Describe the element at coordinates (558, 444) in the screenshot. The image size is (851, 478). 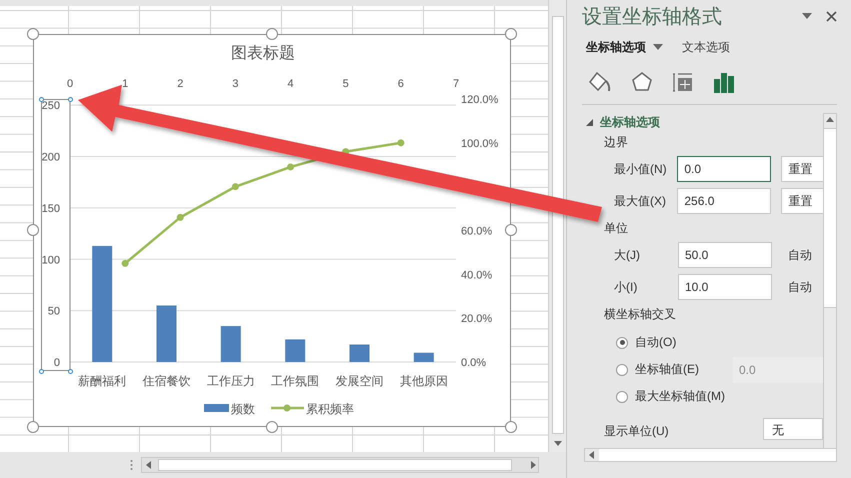
I see `scroll-down-icon` at that location.